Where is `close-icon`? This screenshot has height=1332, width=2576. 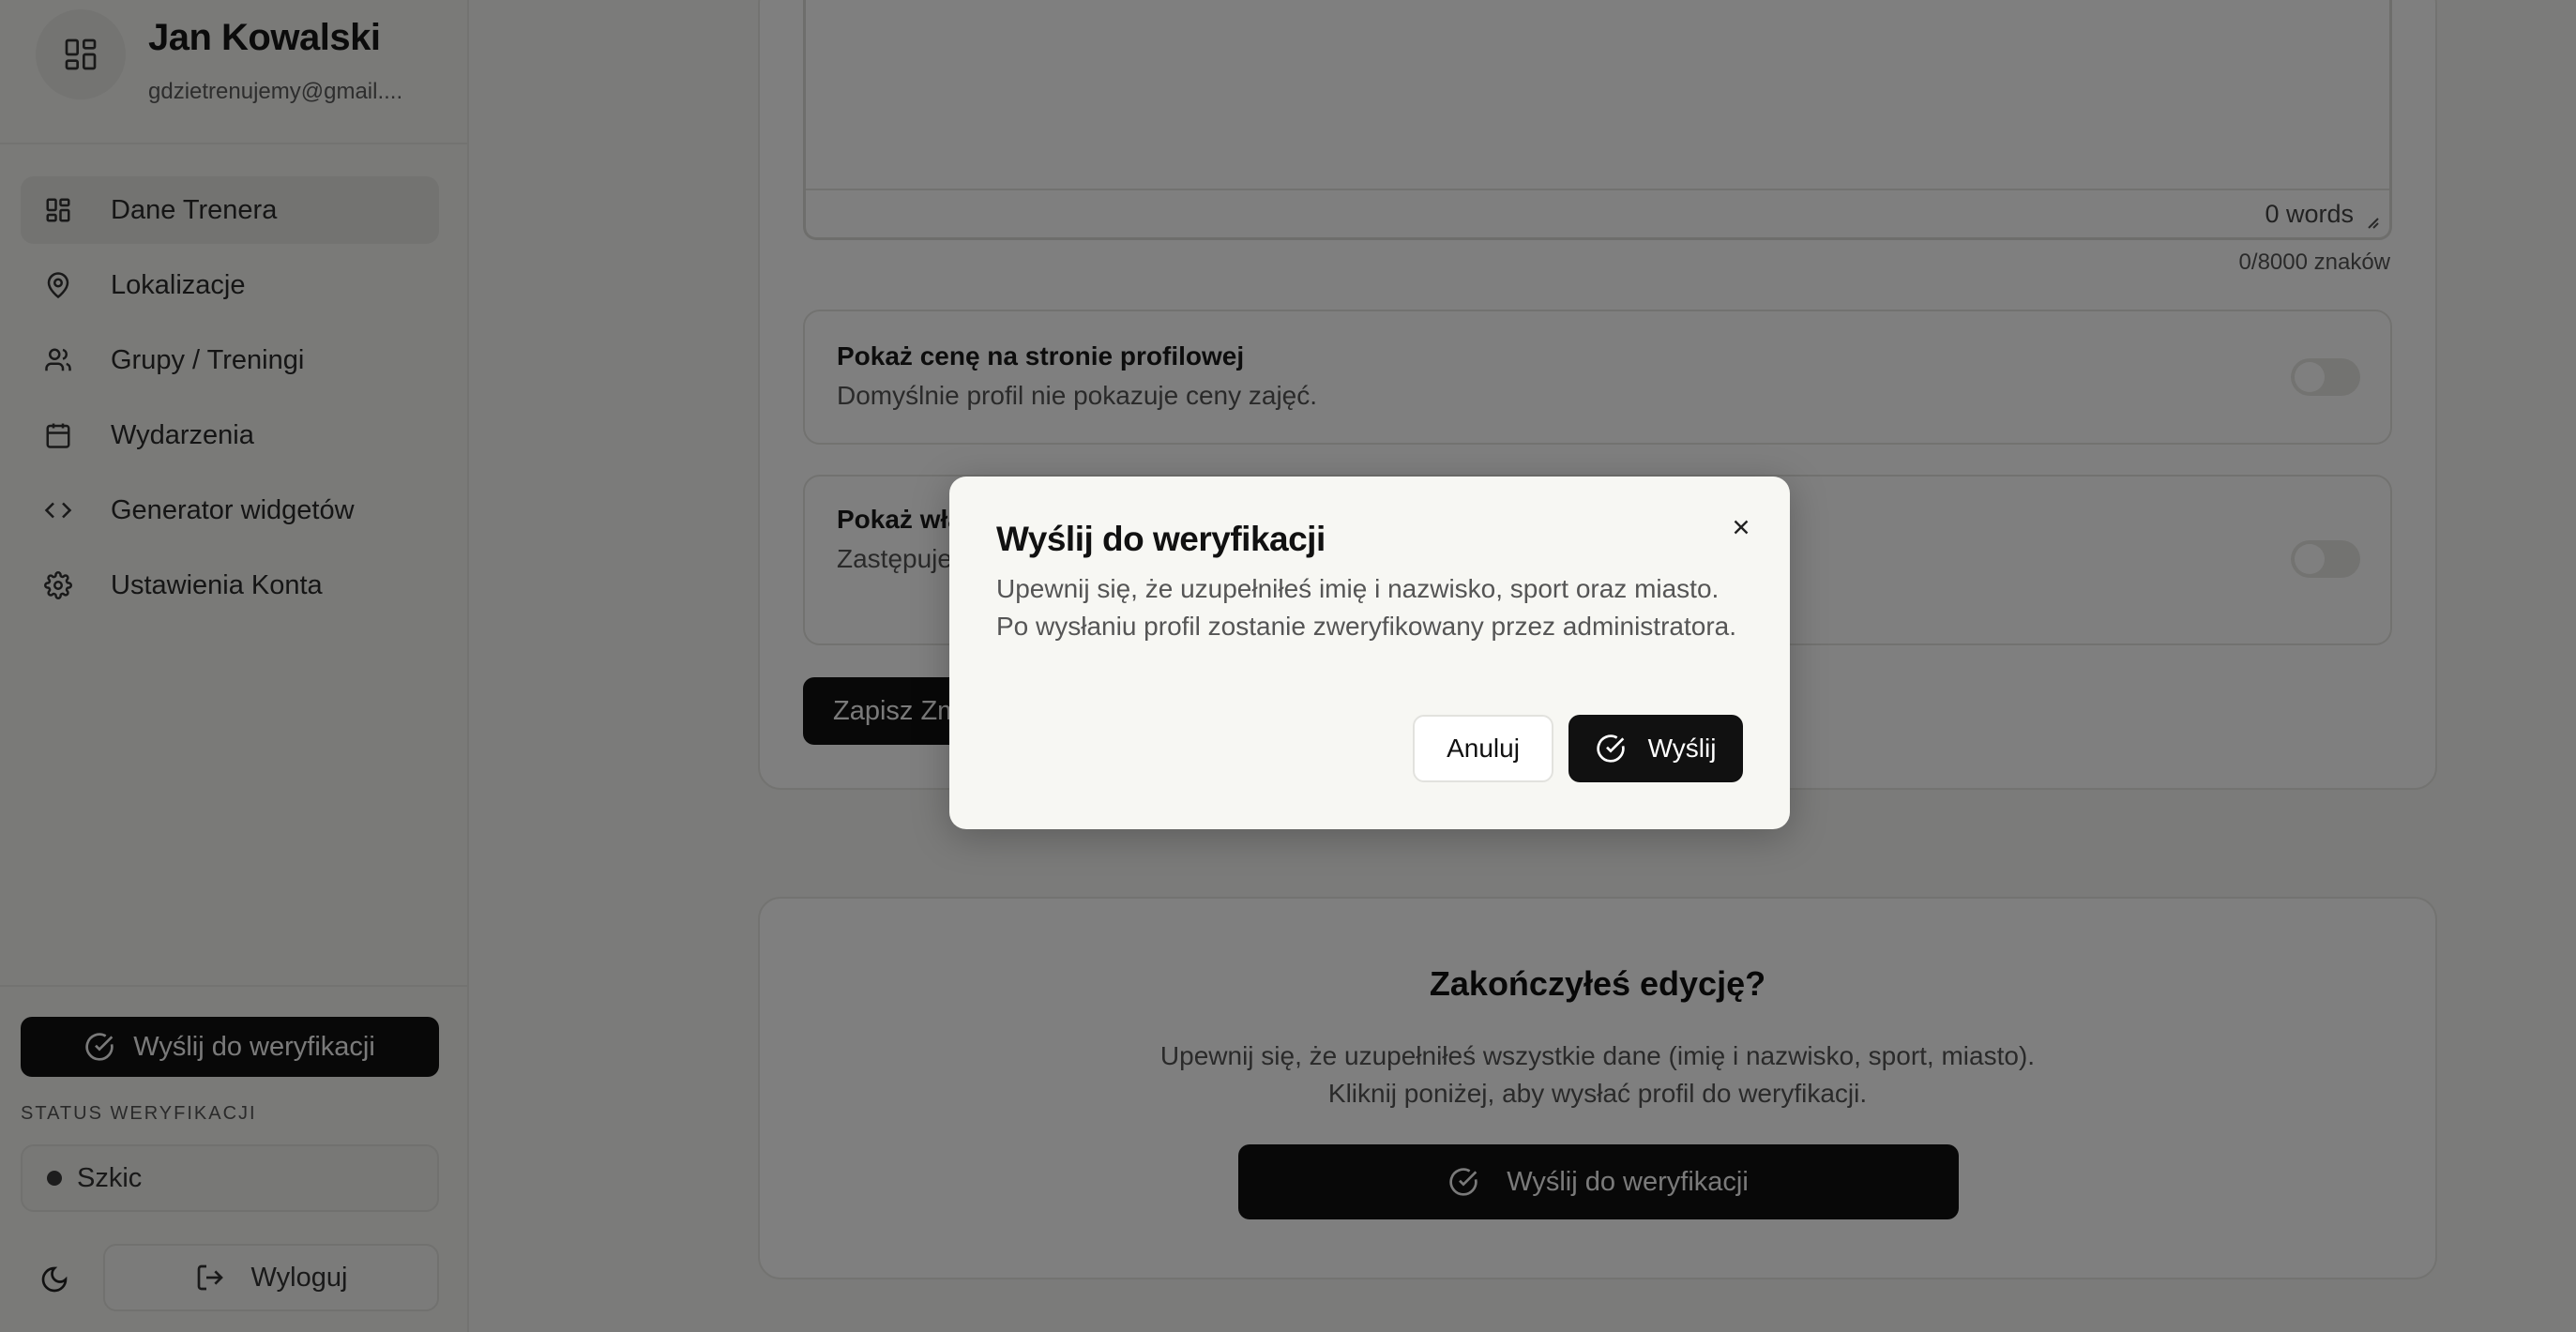
close-icon is located at coordinates (1741, 527).